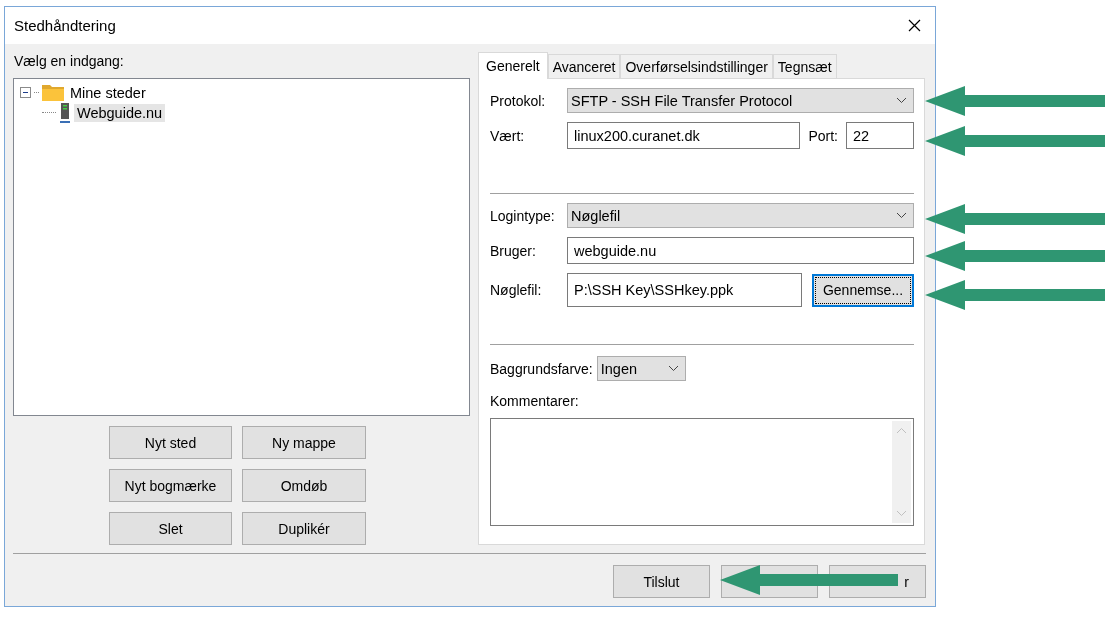  What do you see at coordinates (880, 135) in the screenshot?
I see `port-field: 22` at bounding box center [880, 135].